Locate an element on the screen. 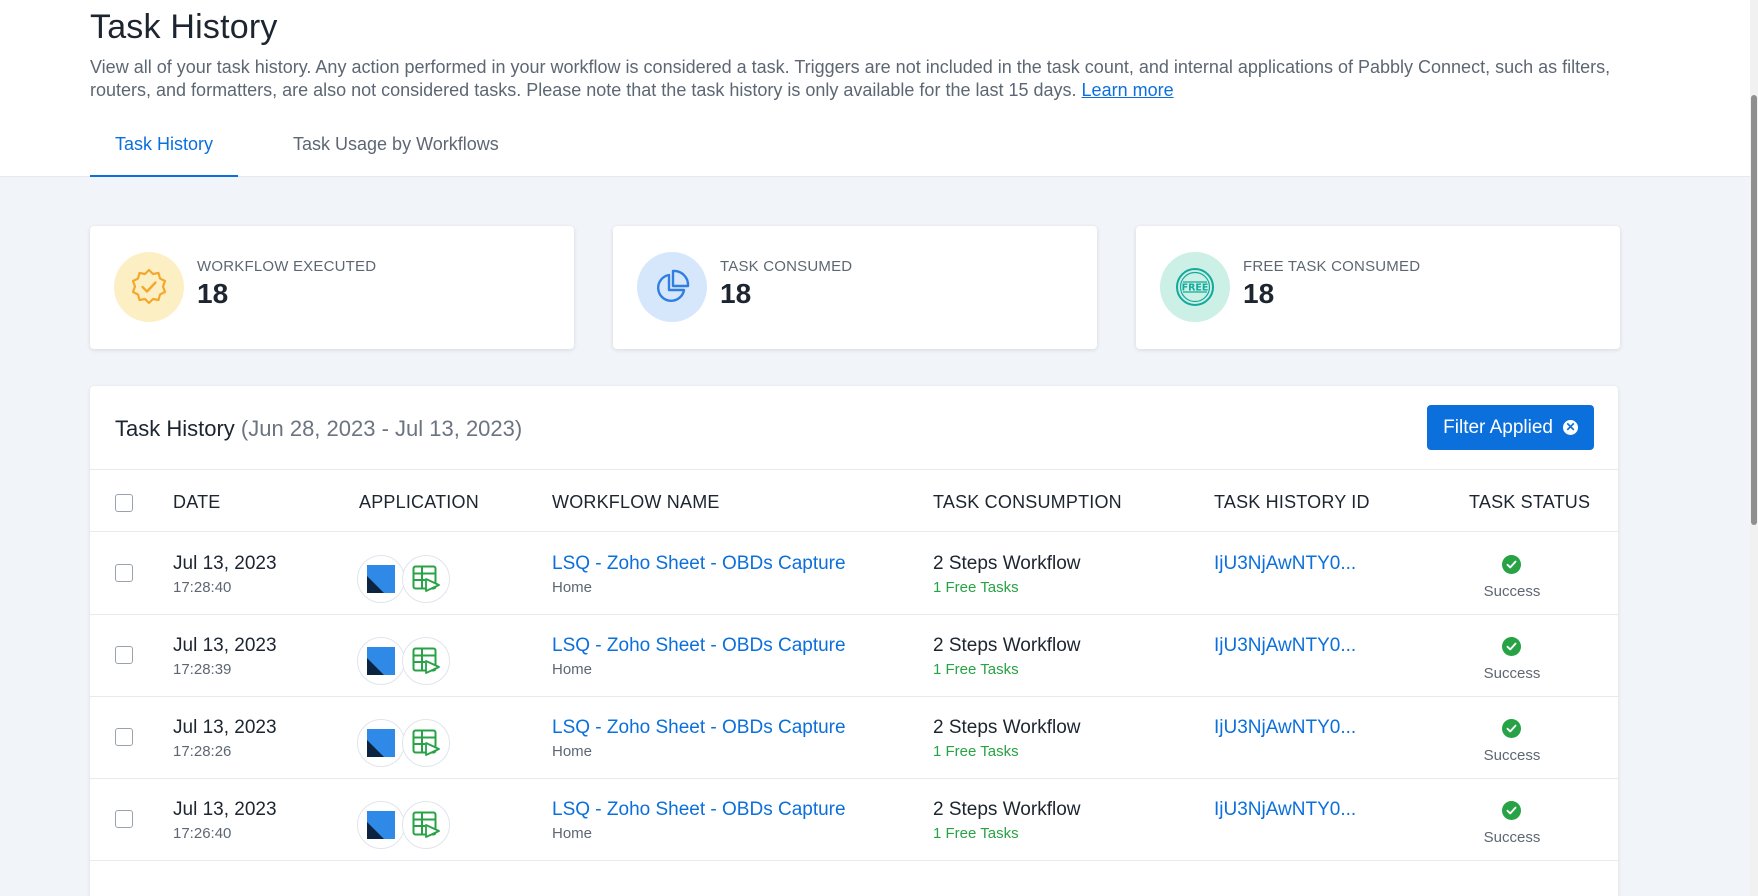 The width and height of the screenshot is (1758, 896). tab-bar: Task History Task Usage by Workflows is located at coordinates (307, 148).